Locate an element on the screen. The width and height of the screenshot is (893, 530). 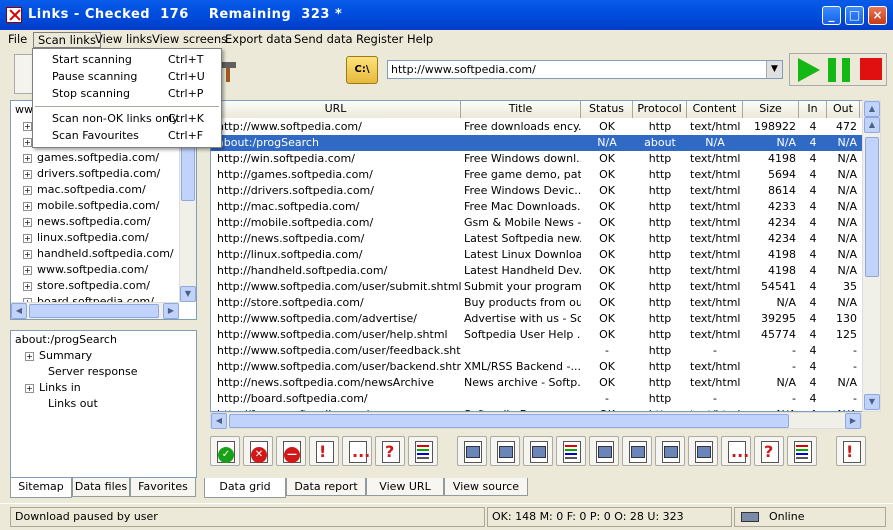
minimize-button: _ is located at coordinates (831, 15).